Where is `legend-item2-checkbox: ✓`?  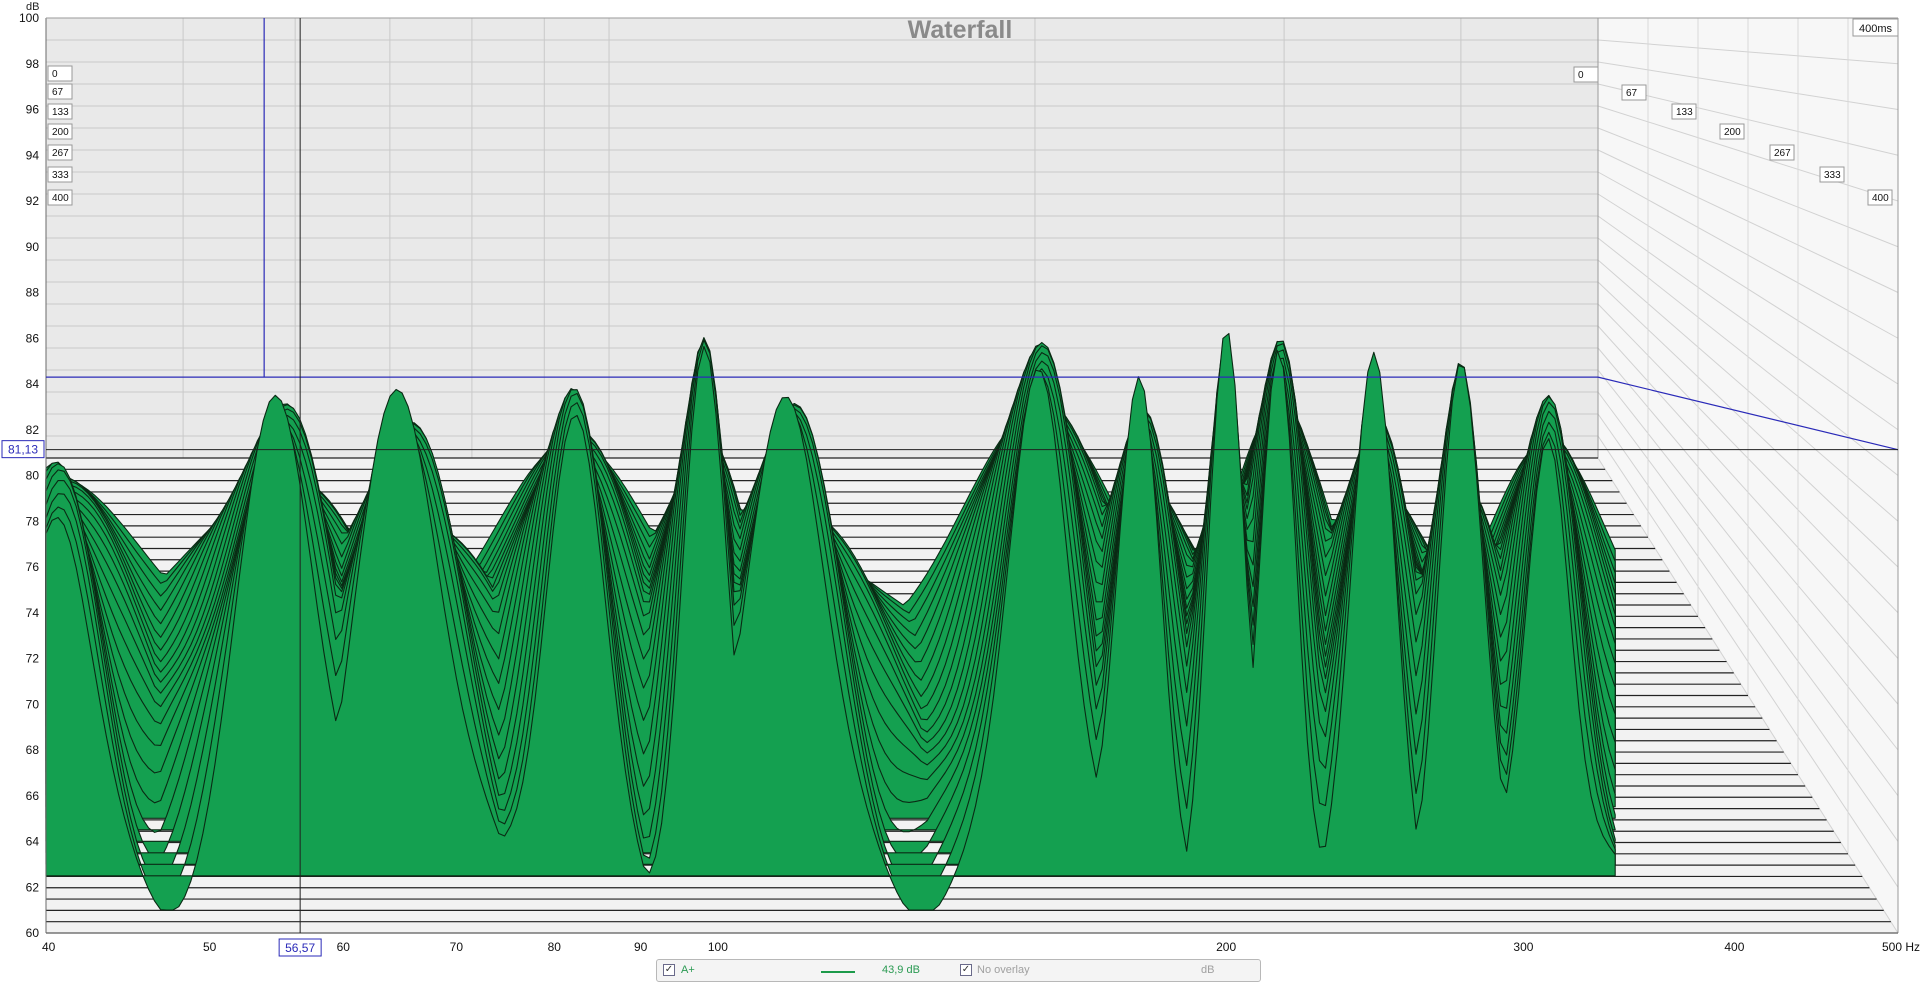
legend-item2-checkbox: ✓ is located at coordinates (966, 970).